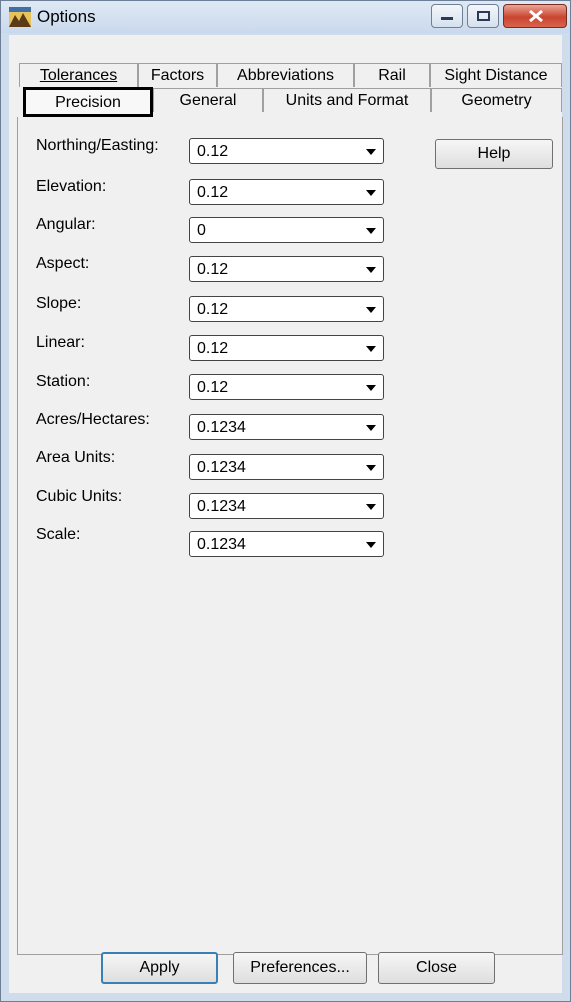 The width and height of the screenshot is (571, 1002). I want to click on help-button: Help, so click(494, 154).